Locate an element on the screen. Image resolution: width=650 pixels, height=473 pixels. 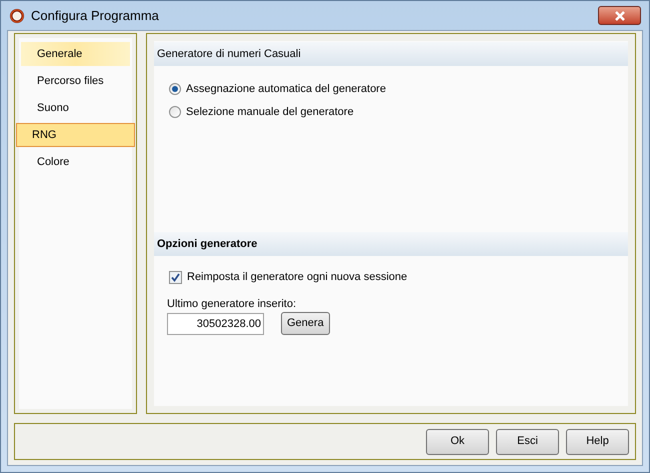
close-button is located at coordinates (619, 15).